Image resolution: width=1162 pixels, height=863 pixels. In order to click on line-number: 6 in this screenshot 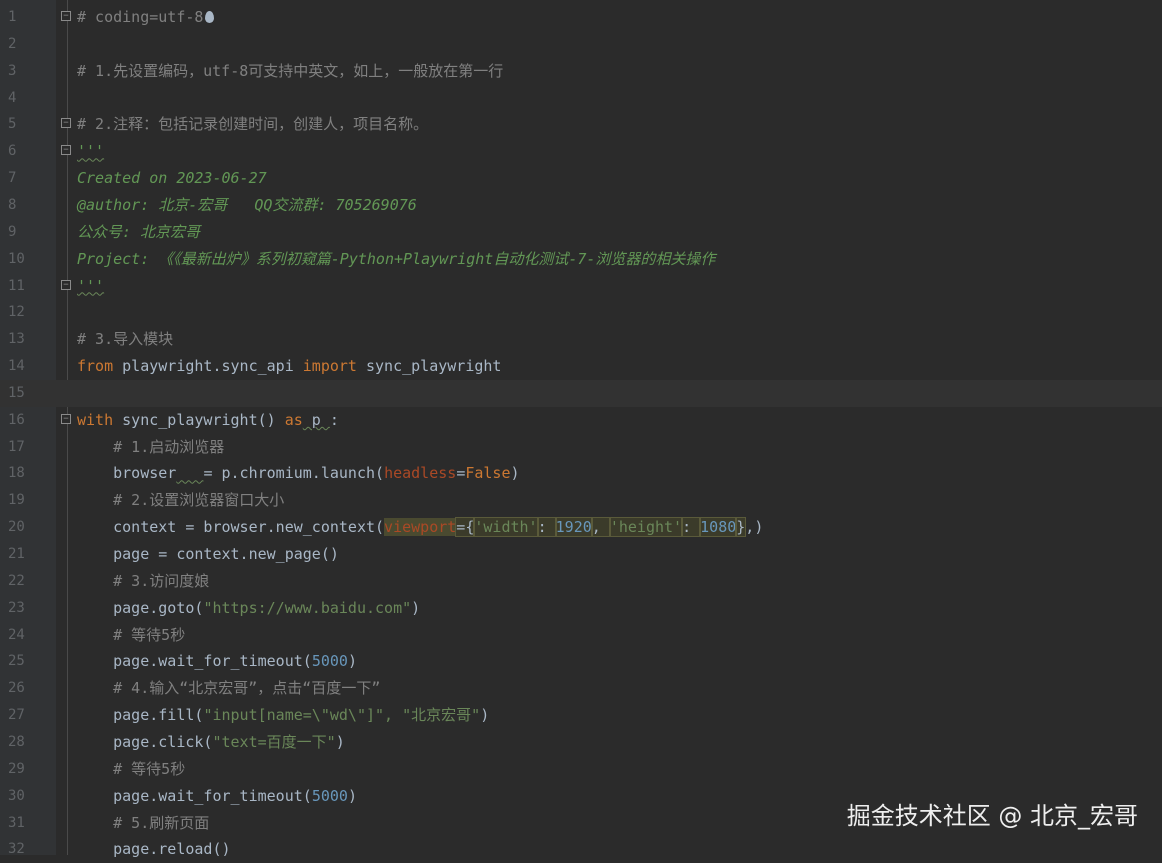, I will do `click(12, 151)`.